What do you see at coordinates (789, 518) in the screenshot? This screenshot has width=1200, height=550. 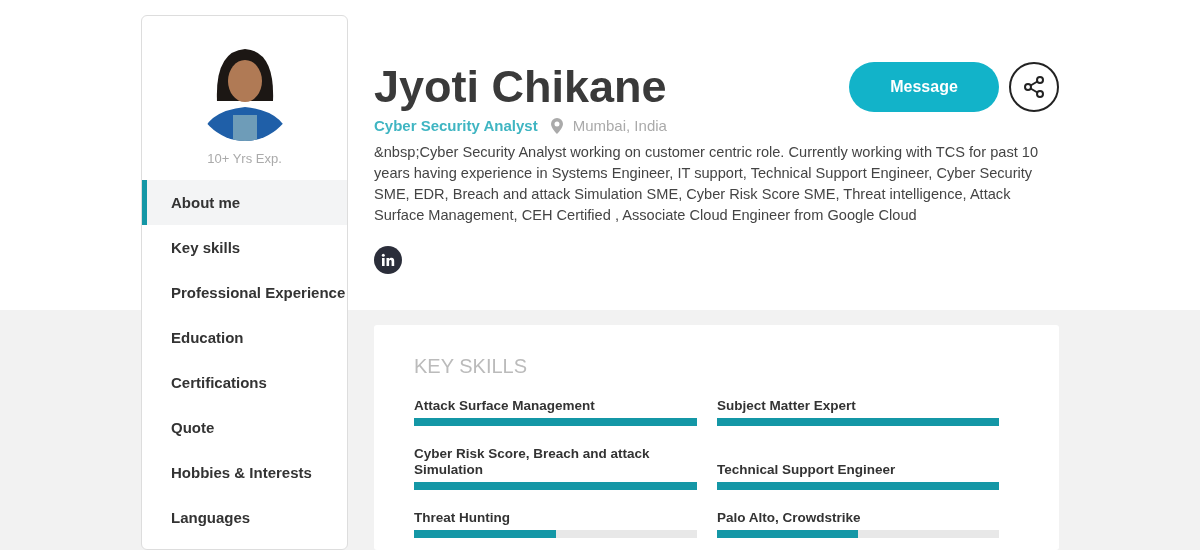 I see `skill-name: Palo Alto, Crowdstrike` at bounding box center [789, 518].